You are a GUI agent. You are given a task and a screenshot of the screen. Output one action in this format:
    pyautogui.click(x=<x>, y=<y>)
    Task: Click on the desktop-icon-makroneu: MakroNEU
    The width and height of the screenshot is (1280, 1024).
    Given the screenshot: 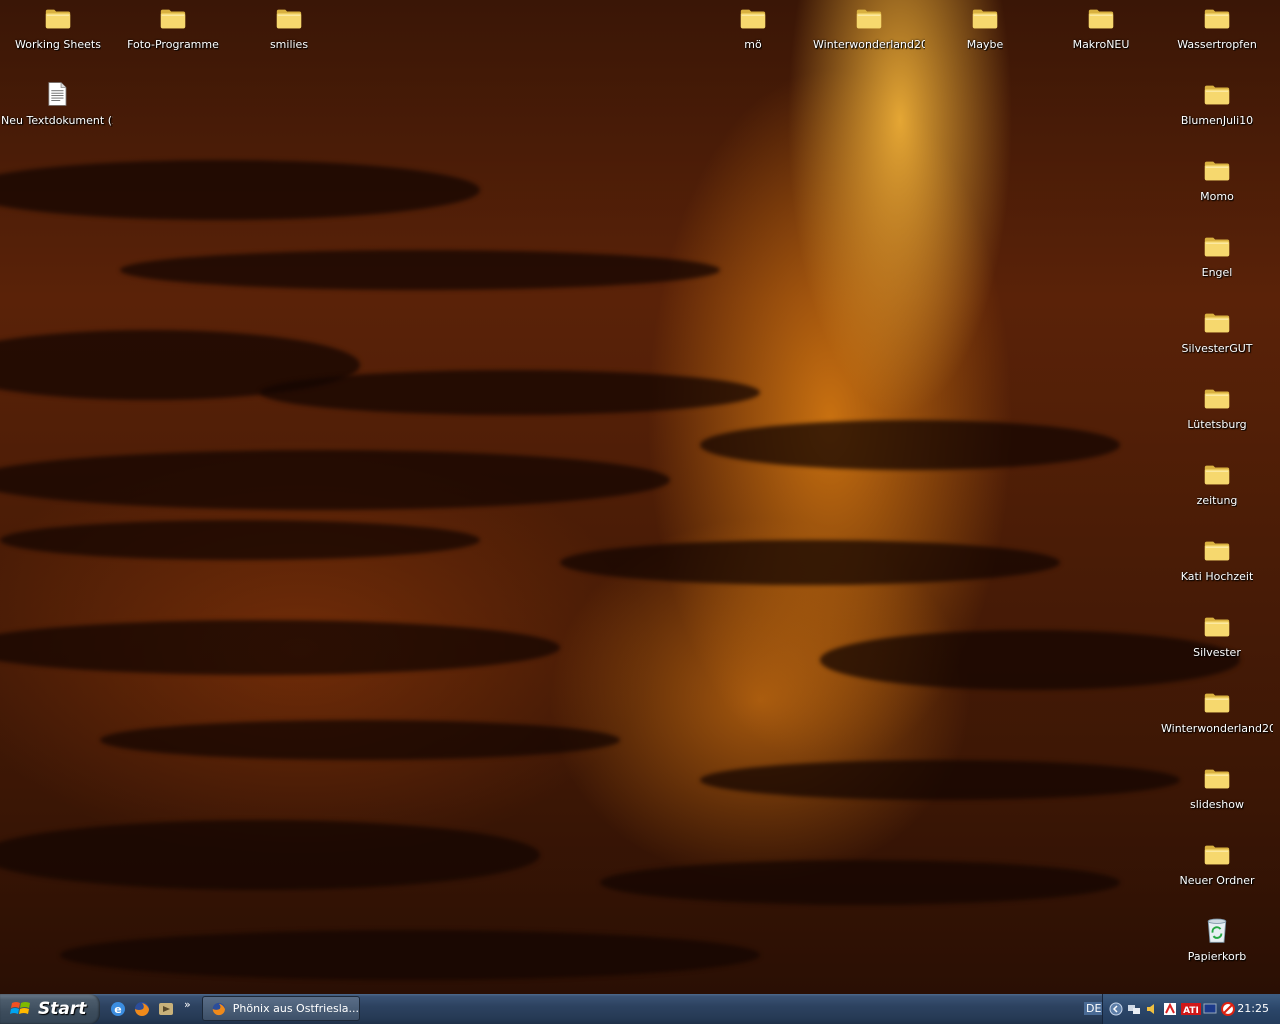 What is the action you would take?
    pyautogui.click(x=1101, y=26)
    